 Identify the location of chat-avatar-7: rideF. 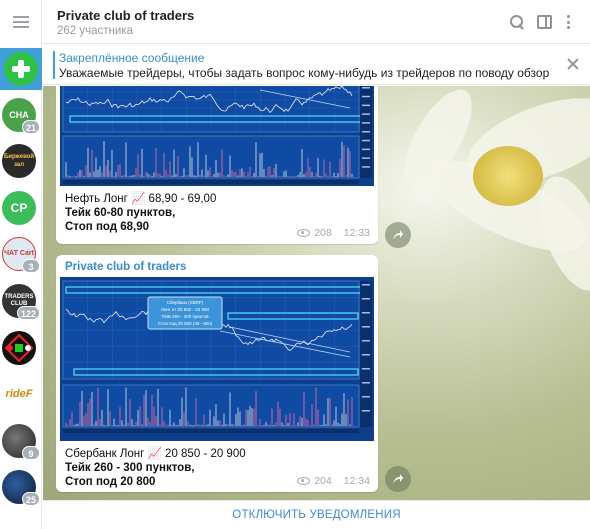
(19, 394).